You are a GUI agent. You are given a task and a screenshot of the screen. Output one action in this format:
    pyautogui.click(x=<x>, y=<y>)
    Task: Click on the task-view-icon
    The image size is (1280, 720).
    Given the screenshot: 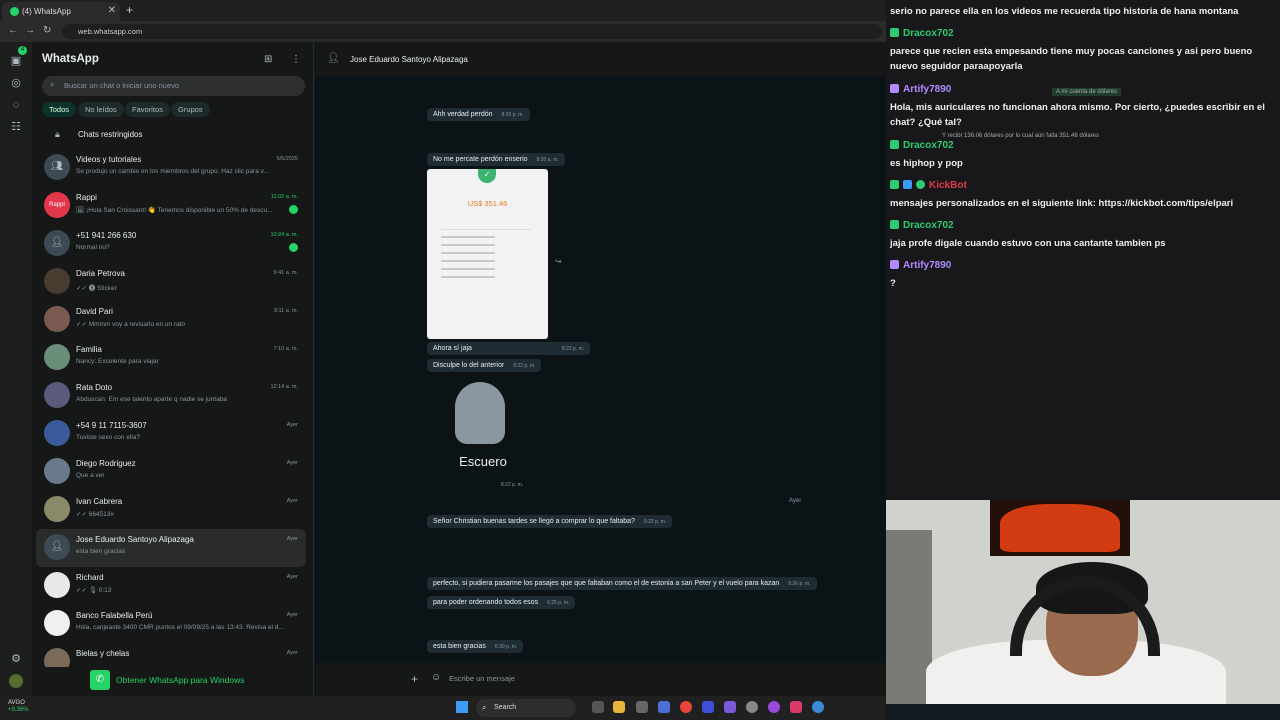 What is the action you would take?
    pyautogui.click(x=598, y=707)
    